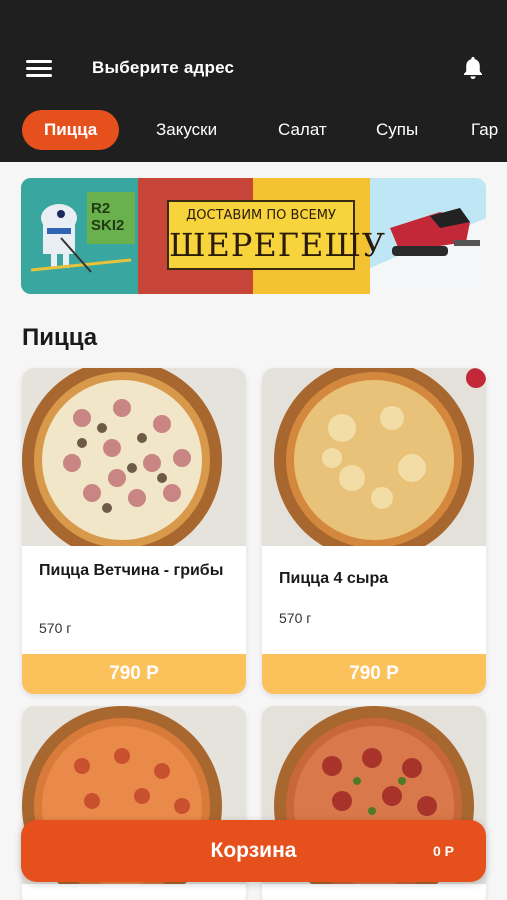 The width and height of the screenshot is (507, 900). What do you see at coordinates (261, 215) in the screenshot?
I see `banner-line1: ДОСТАВИМ ПО ВСЕМУ` at bounding box center [261, 215].